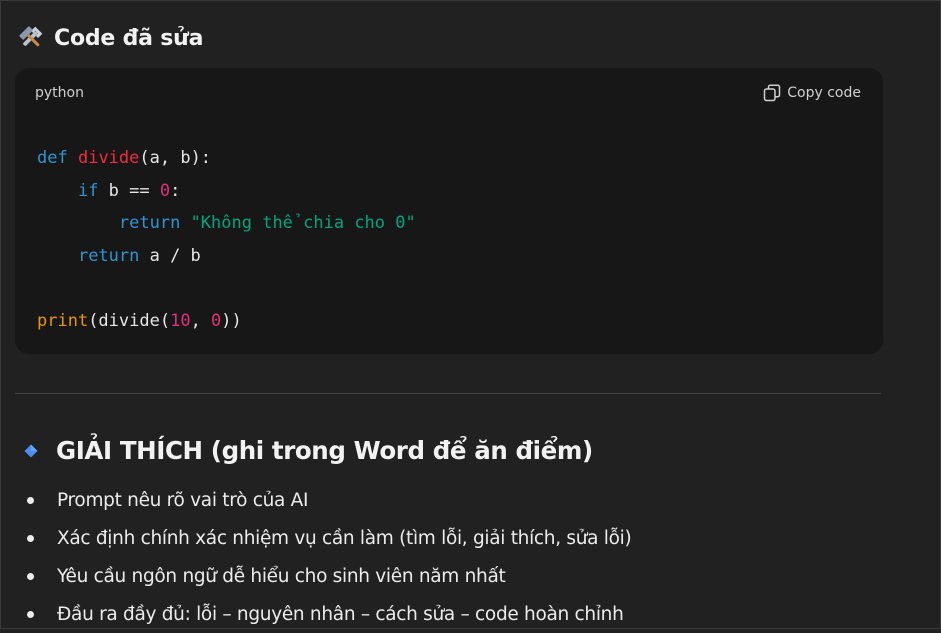  Describe the element at coordinates (88, 190) in the screenshot. I see `code-token: if` at that location.